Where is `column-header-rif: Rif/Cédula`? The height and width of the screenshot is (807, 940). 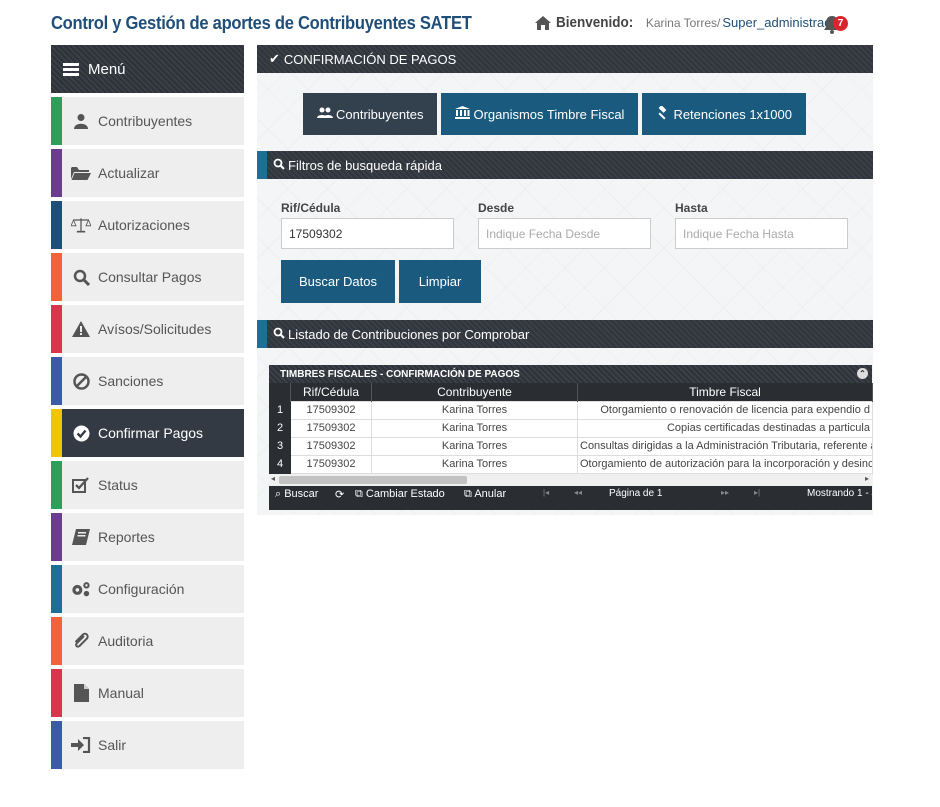
column-header-rif: Rif/Cédula is located at coordinates (331, 392).